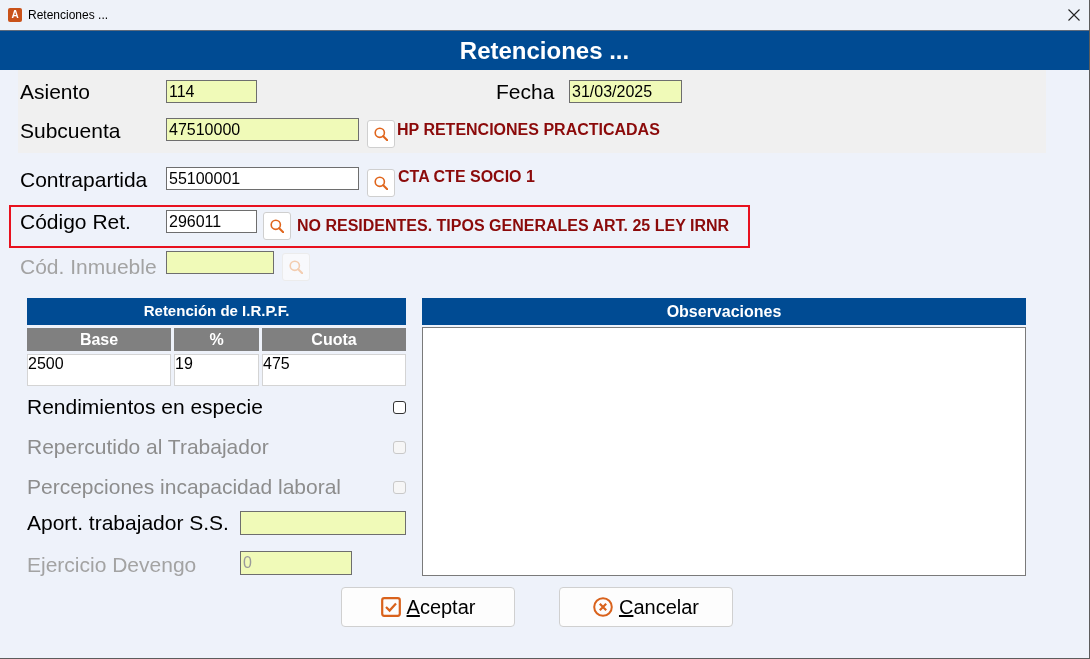  I want to click on checkbox-tick-icon, so click(390, 607).